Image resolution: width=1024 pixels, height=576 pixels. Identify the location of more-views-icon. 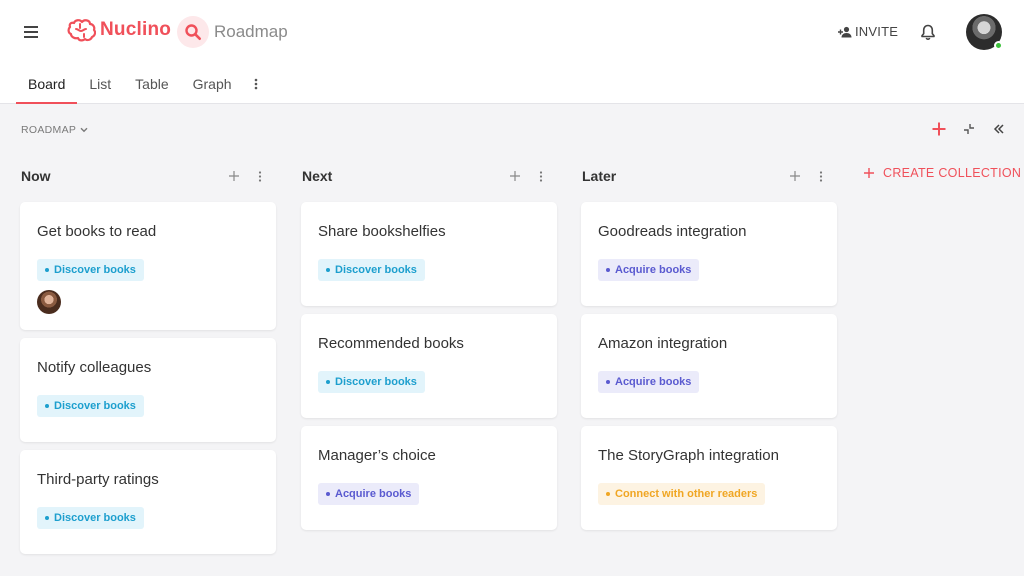
(256, 84).